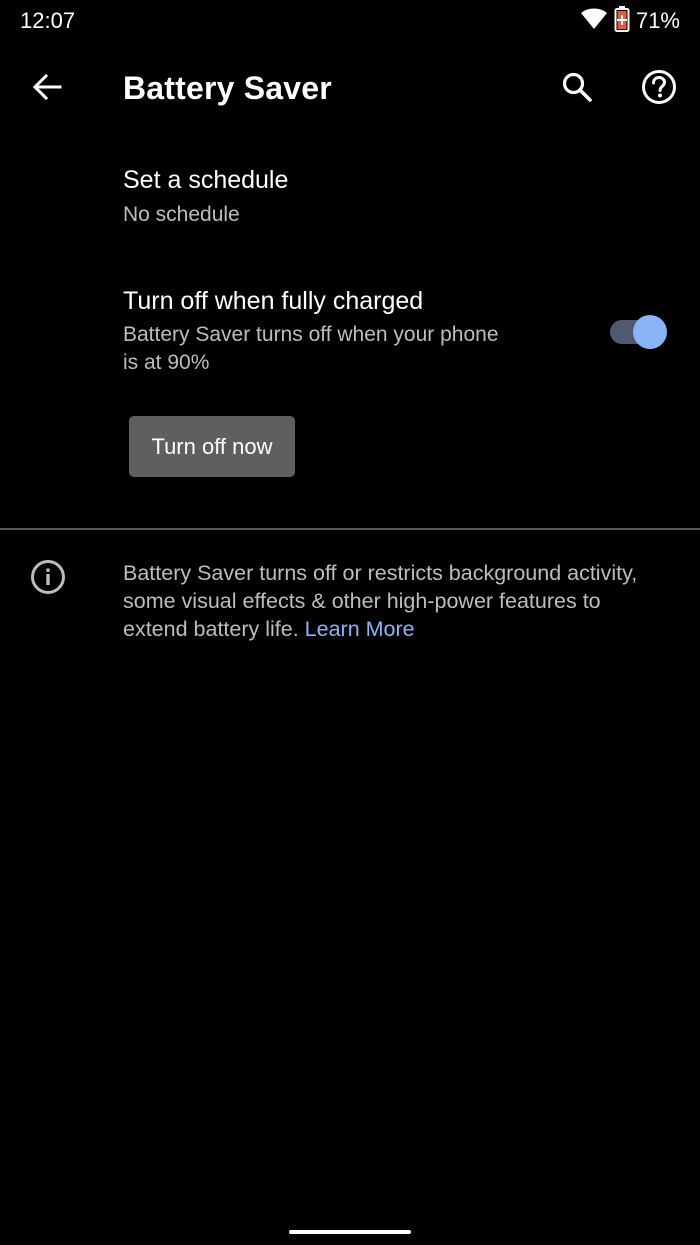 The width and height of the screenshot is (700, 1245). I want to click on help-icon, so click(659, 89).